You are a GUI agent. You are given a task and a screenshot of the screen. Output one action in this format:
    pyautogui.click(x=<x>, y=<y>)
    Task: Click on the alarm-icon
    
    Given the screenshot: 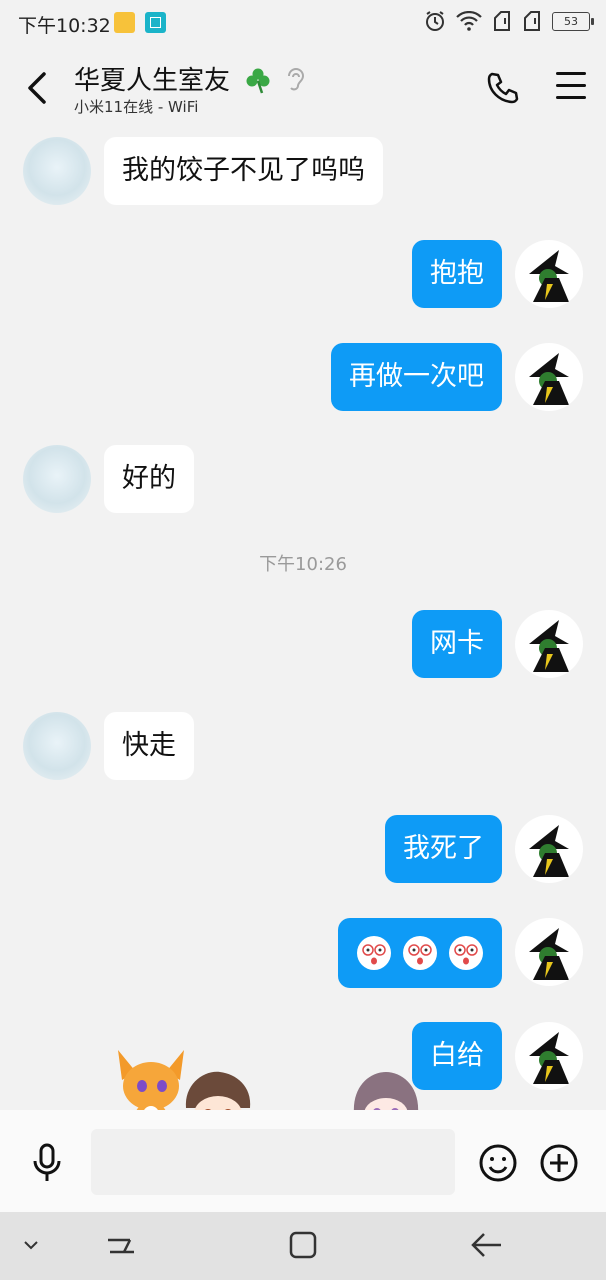 What is the action you would take?
    pyautogui.click(x=435, y=21)
    